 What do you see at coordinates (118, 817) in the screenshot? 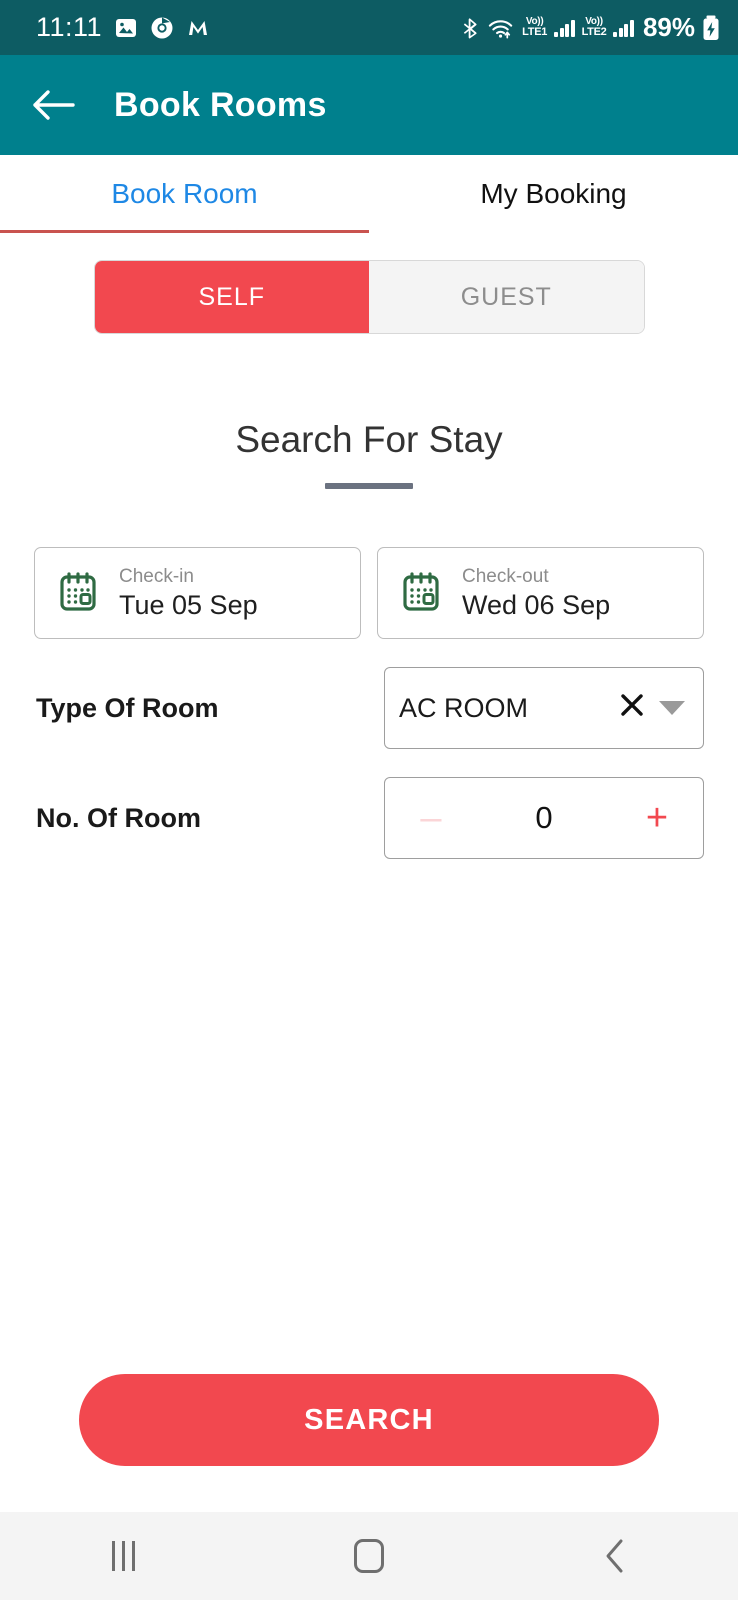
I see `room-count-label: No. Of Room` at bounding box center [118, 817].